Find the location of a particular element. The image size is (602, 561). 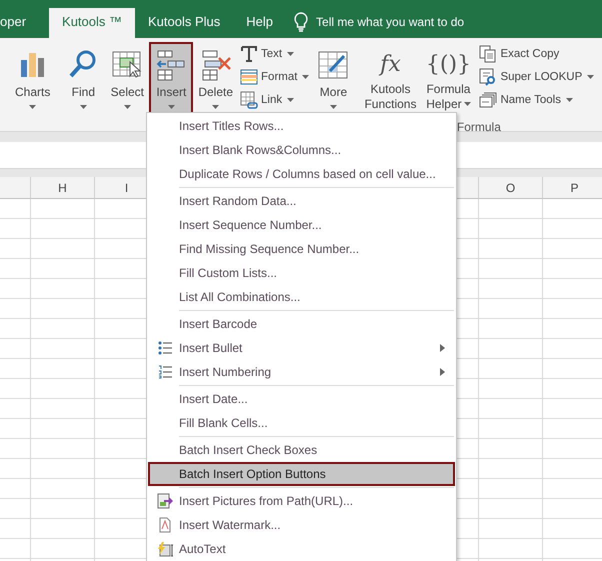

group-label: Formula is located at coordinates (479, 128).